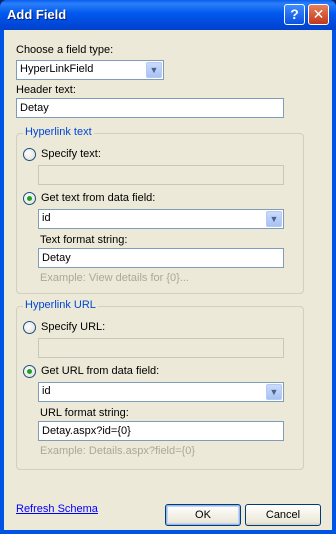  What do you see at coordinates (37, 14) in the screenshot?
I see `window-title: Add Field` at bounding box center [37, 14].